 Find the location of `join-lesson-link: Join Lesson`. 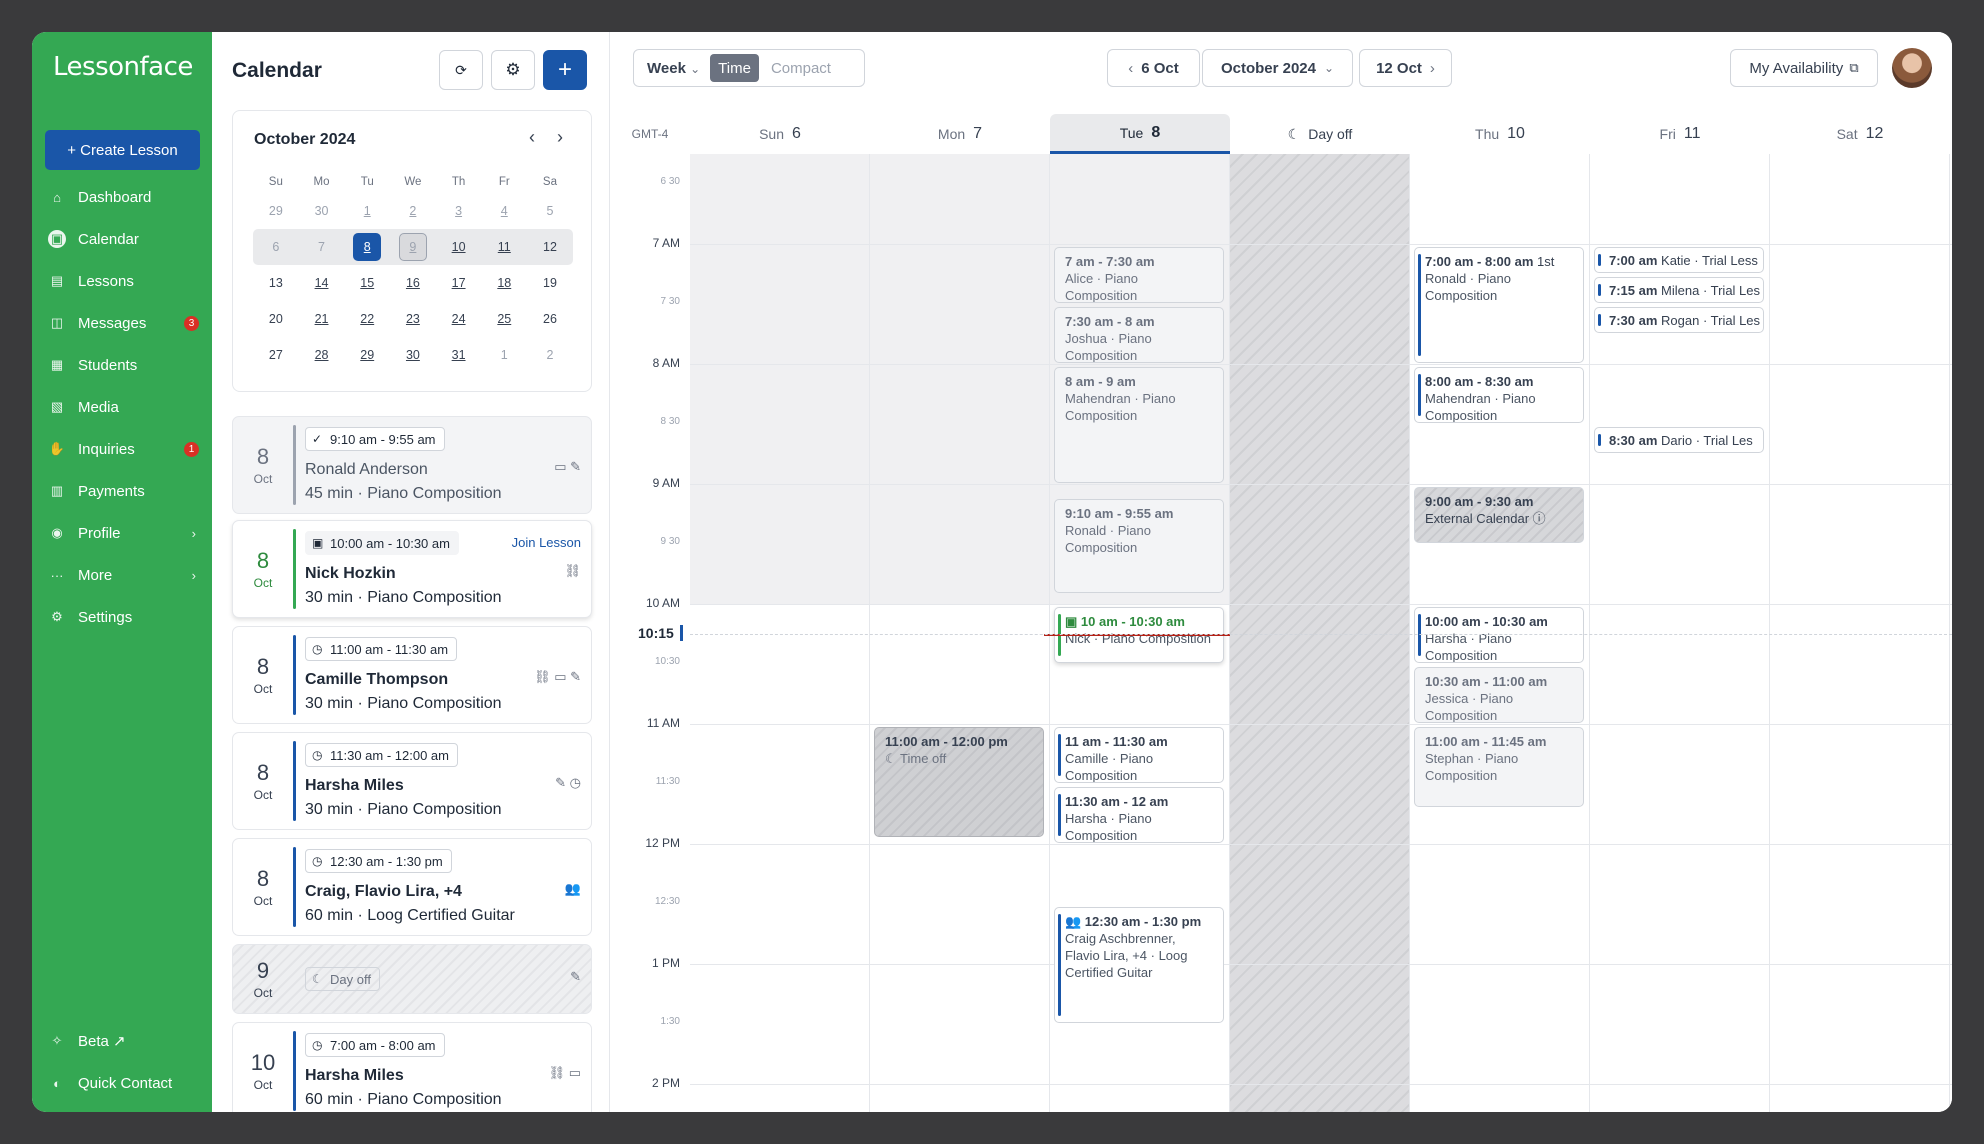

join-lesson-link: Join Lesson is located at coordinates (546, 542).